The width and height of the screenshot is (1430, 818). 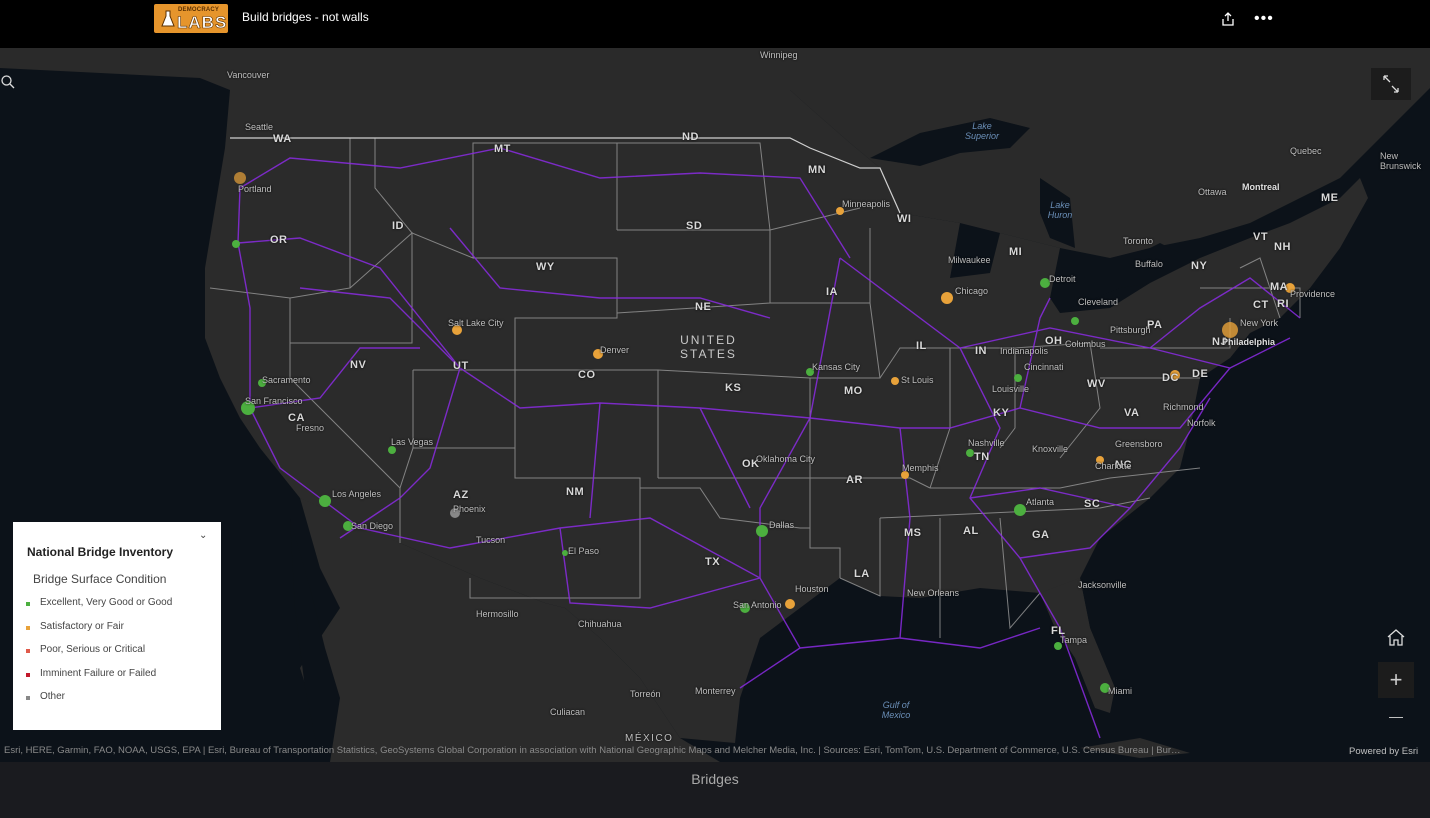 What do you see at coordinates (282, 139) in the screenshot?
I see `state-label: WA` at bounding box center [282, 139].